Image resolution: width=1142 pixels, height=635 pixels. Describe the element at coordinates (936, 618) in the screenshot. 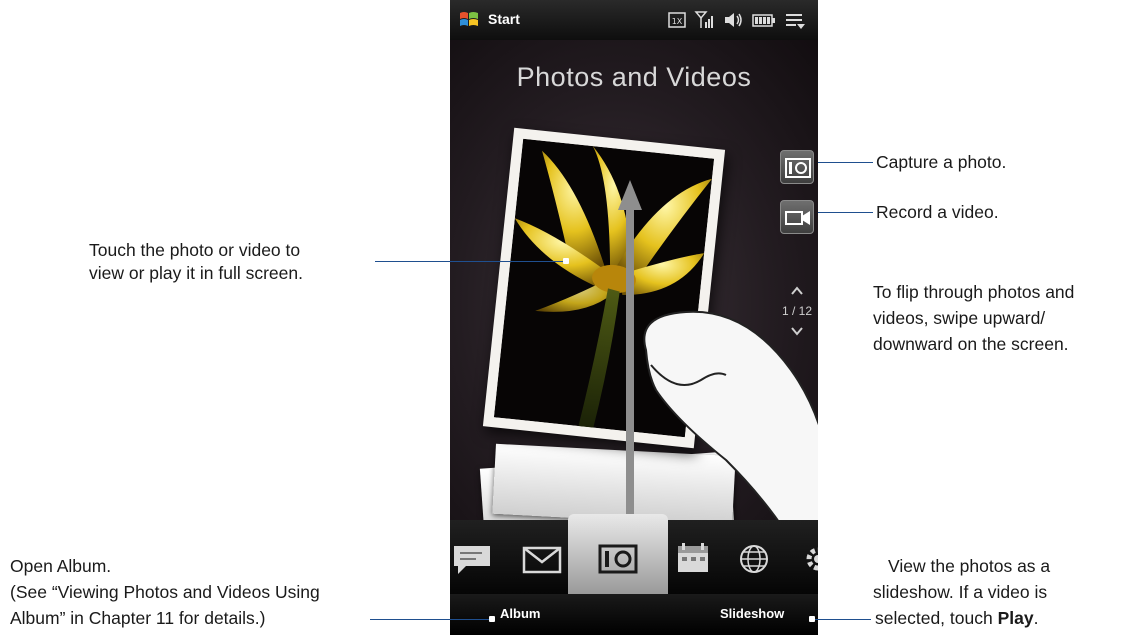

I see `callout-slideshow-prefix: selected, touch` at that location.